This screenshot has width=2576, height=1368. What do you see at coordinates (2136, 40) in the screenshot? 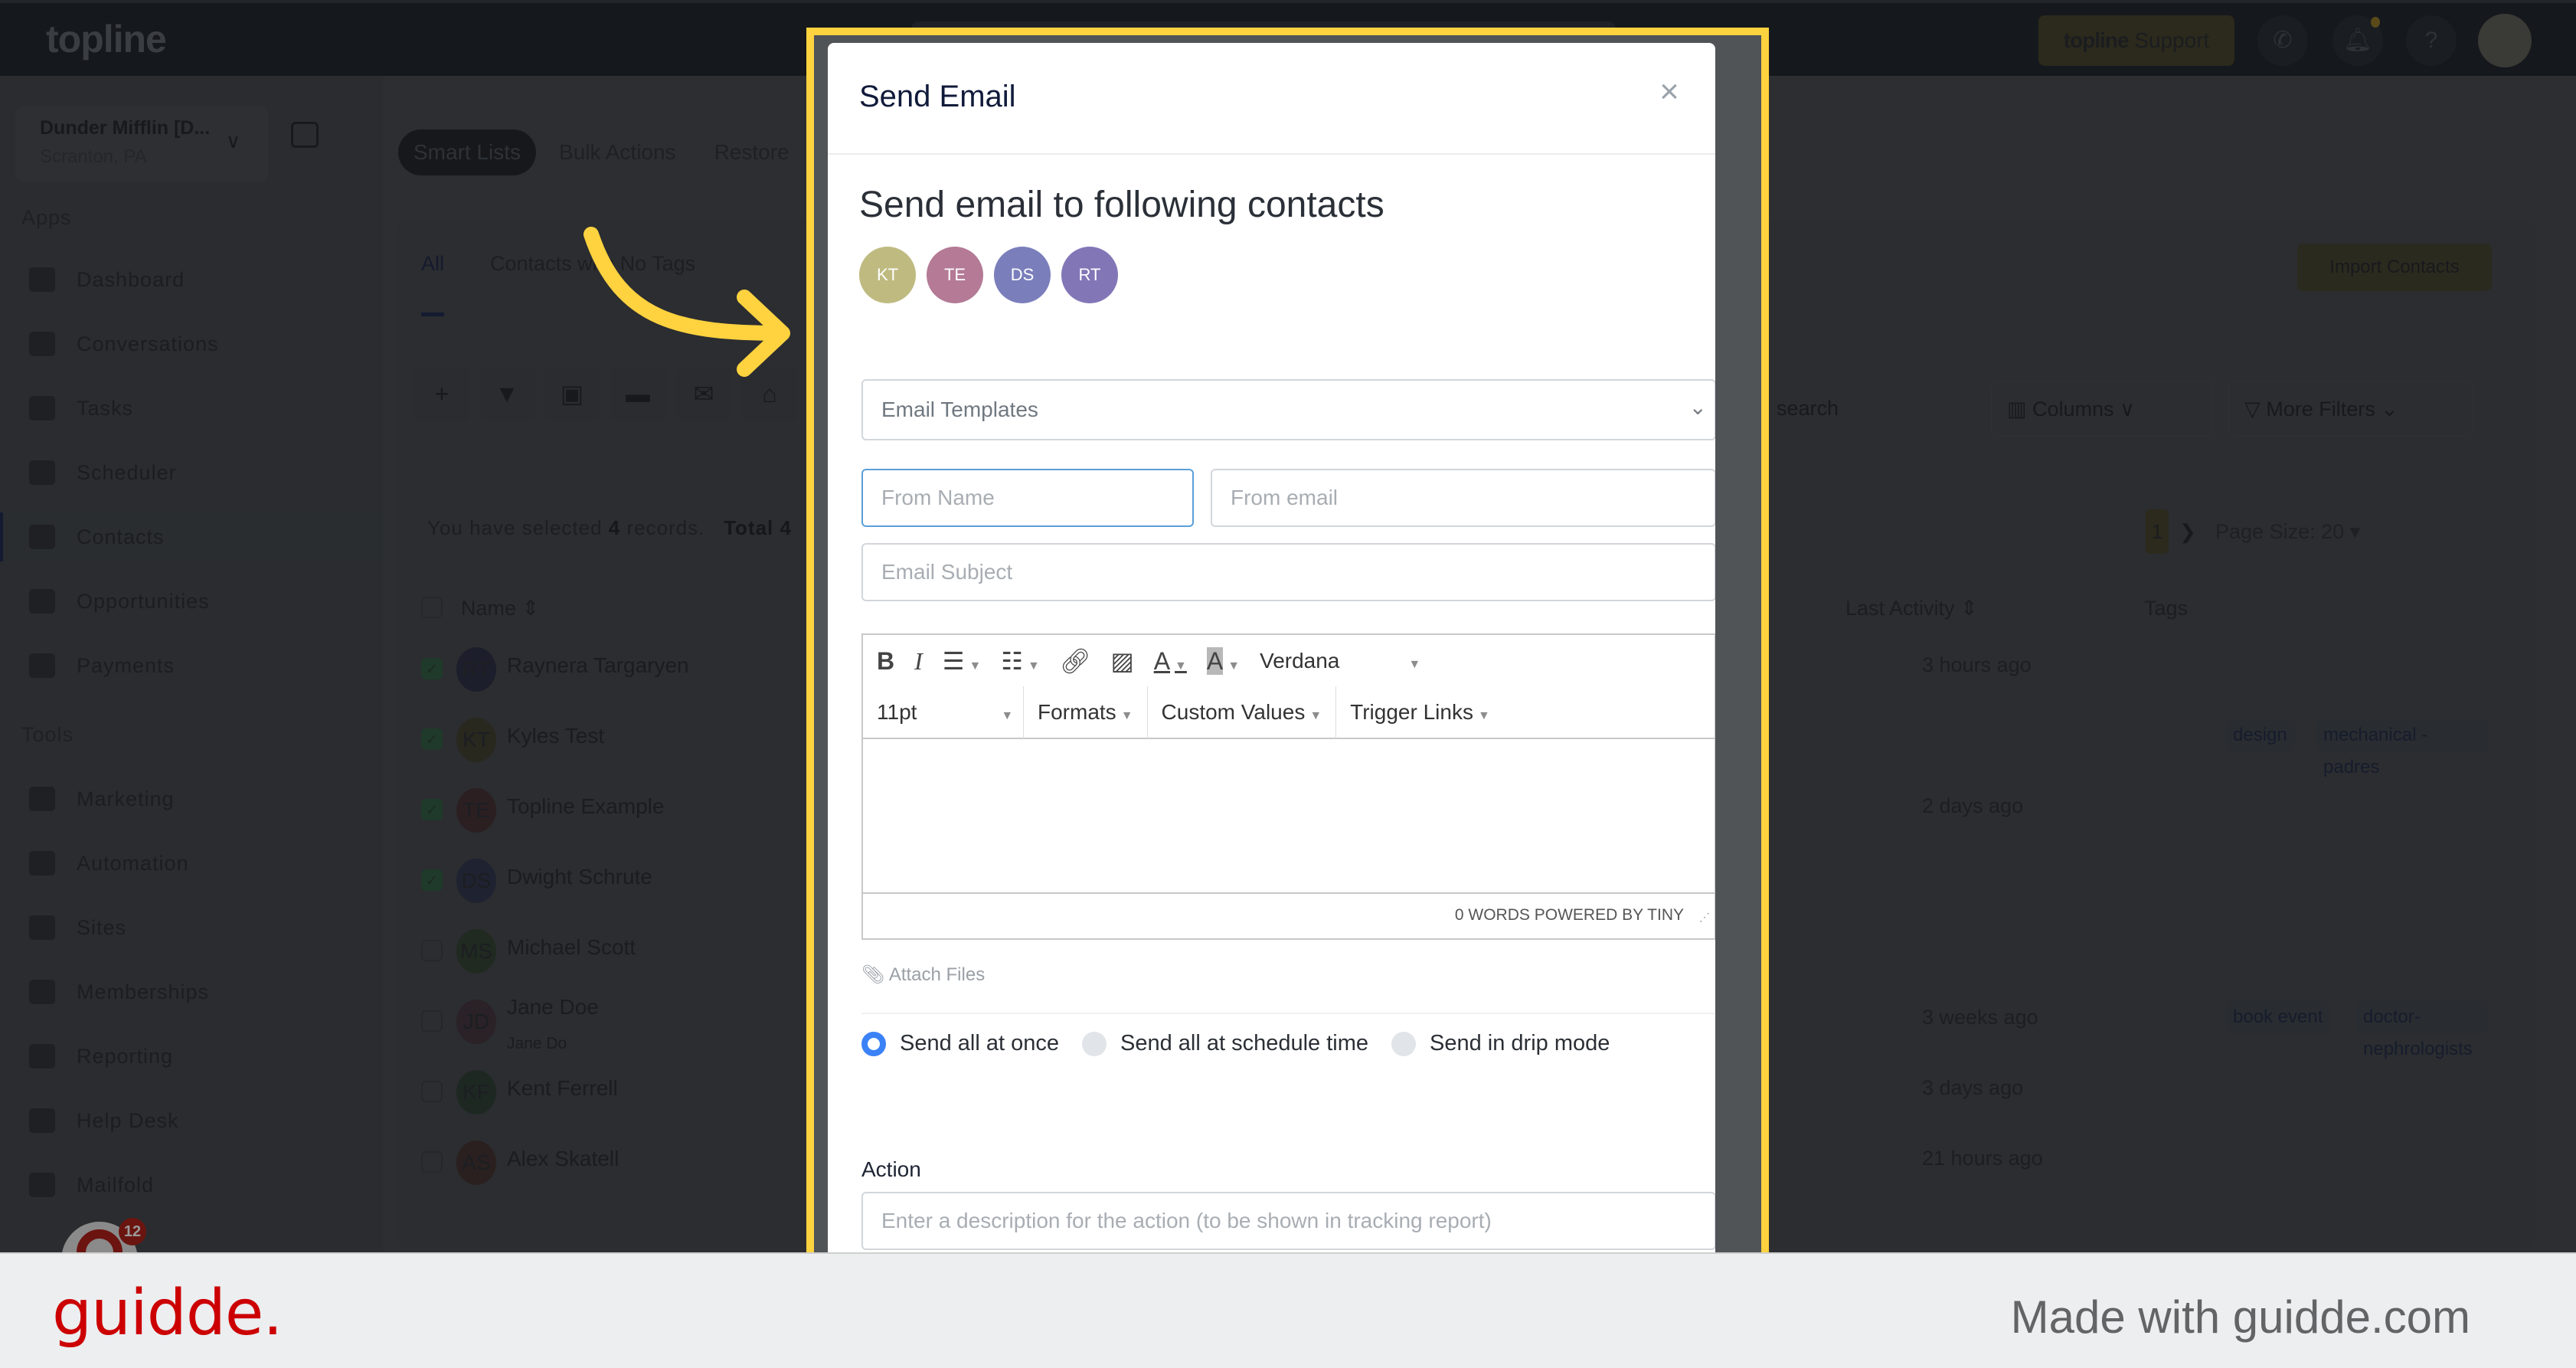
I see `support-button: topline Support` at bounding box center [2136, 40].